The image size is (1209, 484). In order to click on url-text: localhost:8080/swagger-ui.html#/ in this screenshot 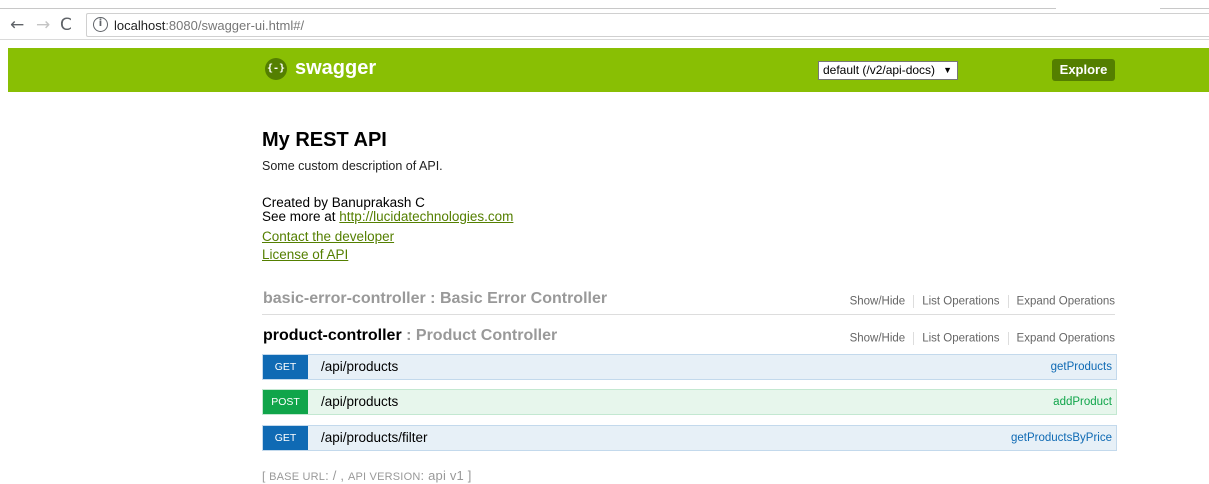, I will do `click(209, 25)`.